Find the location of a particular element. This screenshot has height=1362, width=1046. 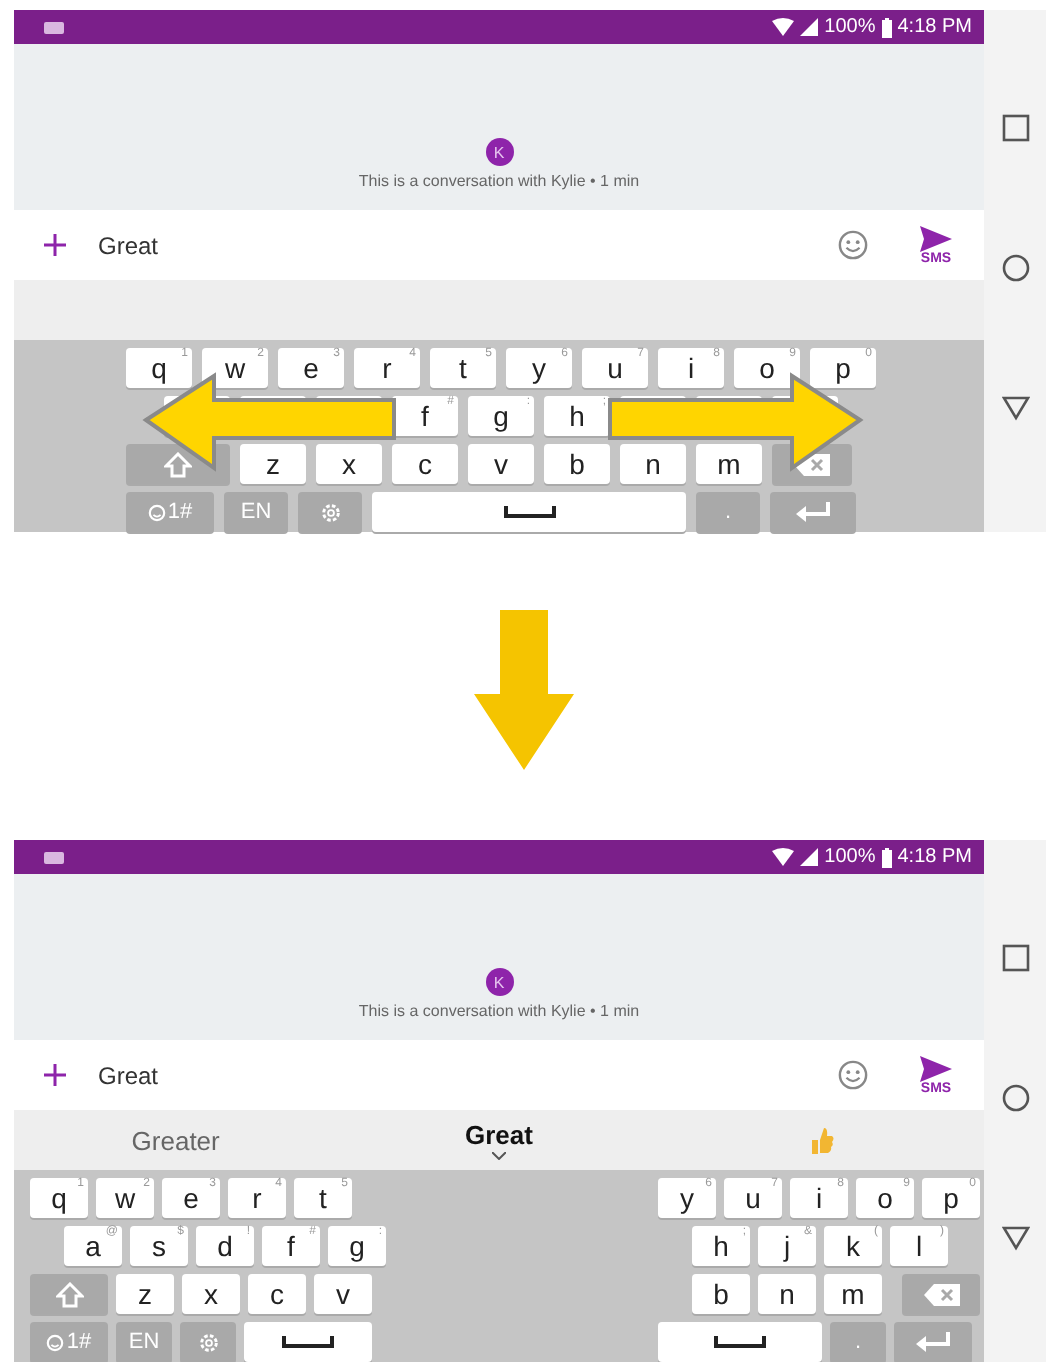

backspace-icon is located at coordinates (941, 1294).